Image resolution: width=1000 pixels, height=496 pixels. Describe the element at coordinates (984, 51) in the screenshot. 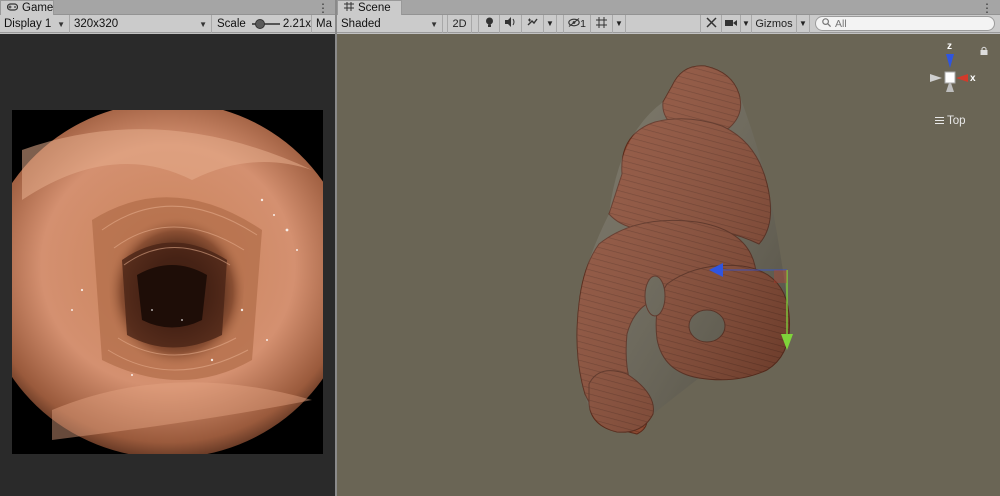

I see `lock-icon` at that location.